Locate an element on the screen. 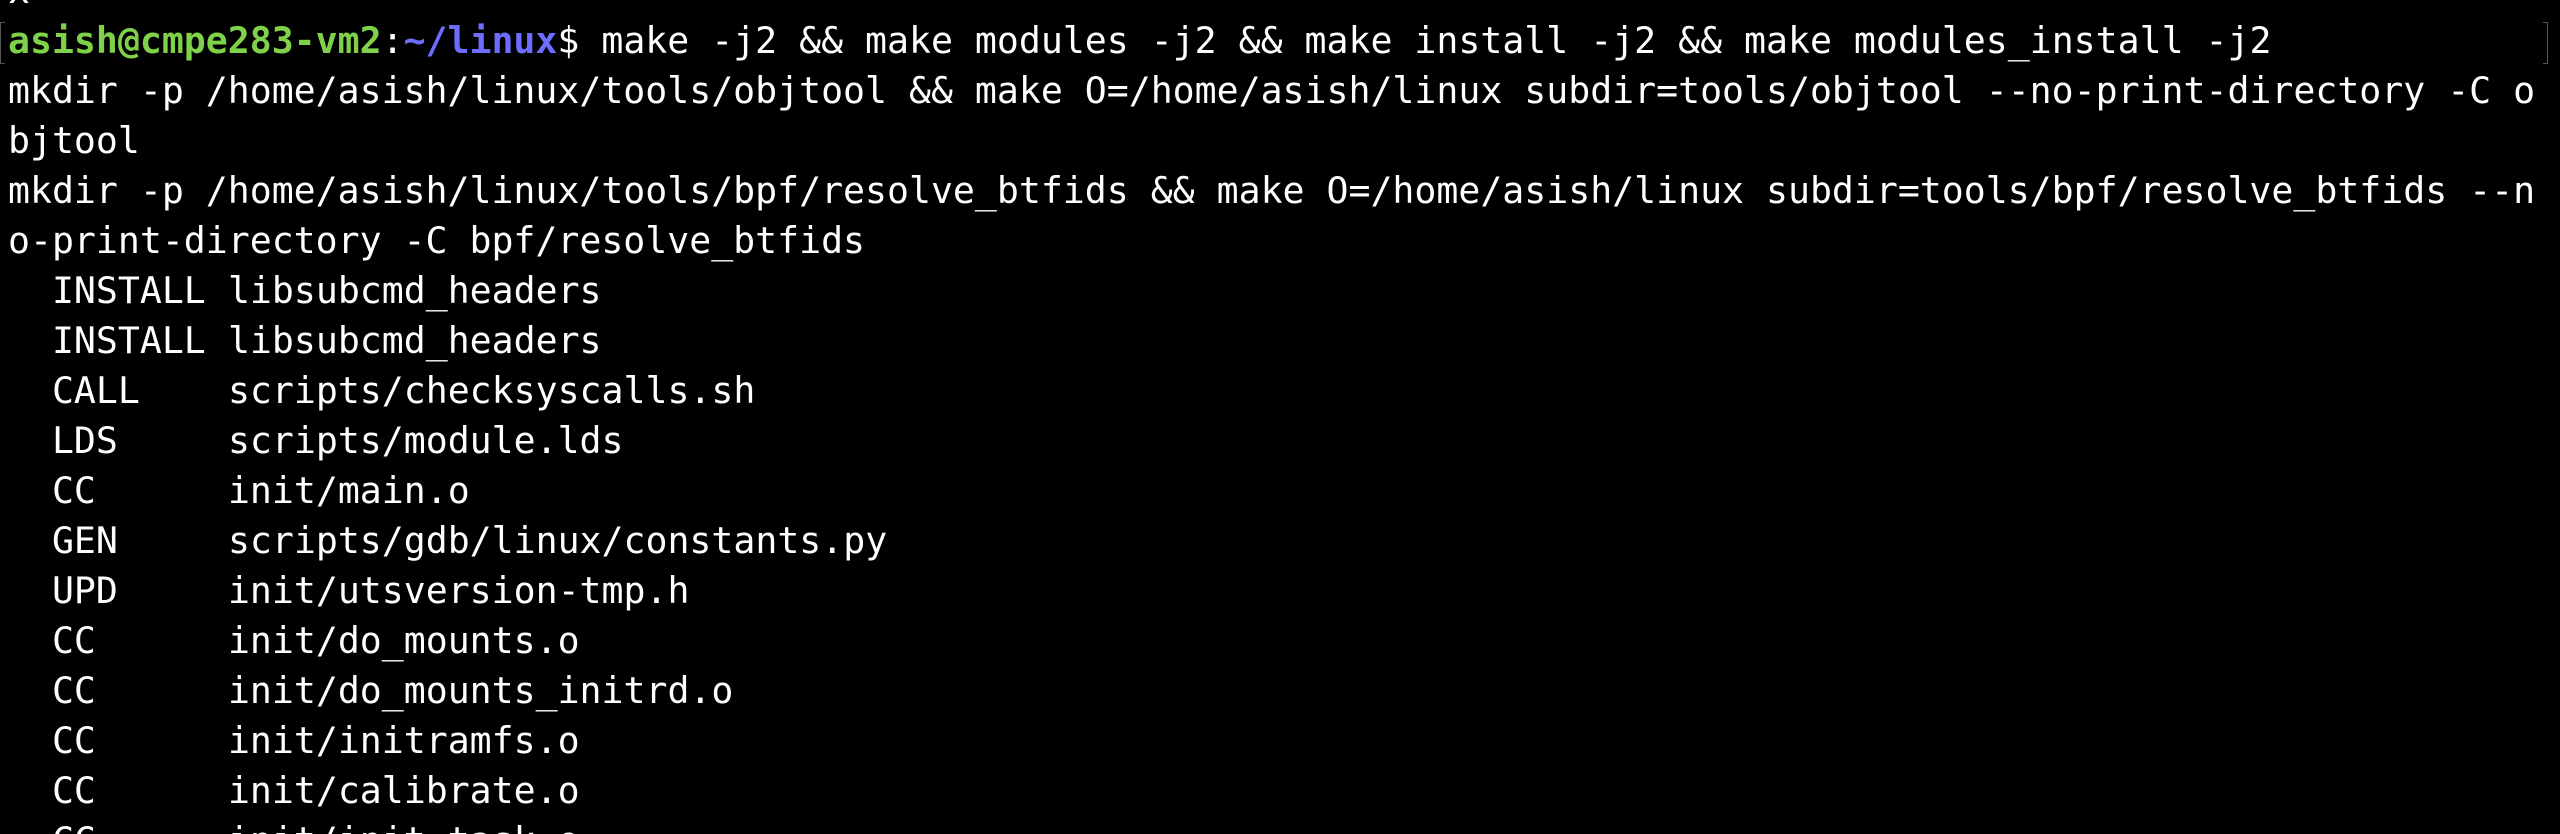  build-target: init/do_mounts_initrd.o is located at coordinates (480, 690).